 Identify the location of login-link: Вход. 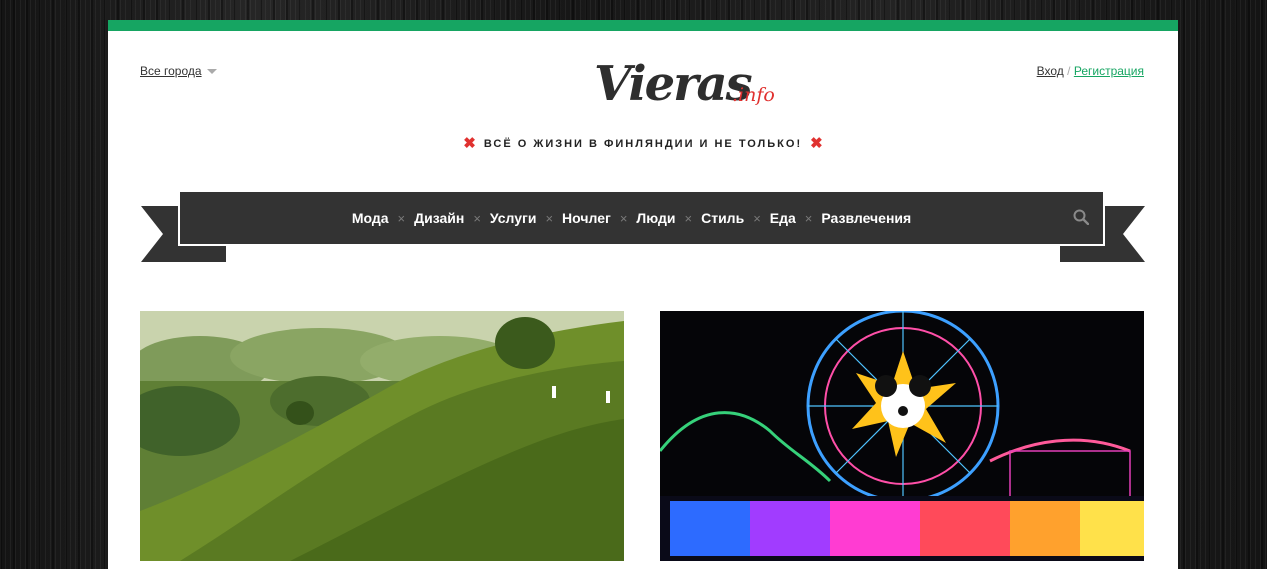
(1050, 71).